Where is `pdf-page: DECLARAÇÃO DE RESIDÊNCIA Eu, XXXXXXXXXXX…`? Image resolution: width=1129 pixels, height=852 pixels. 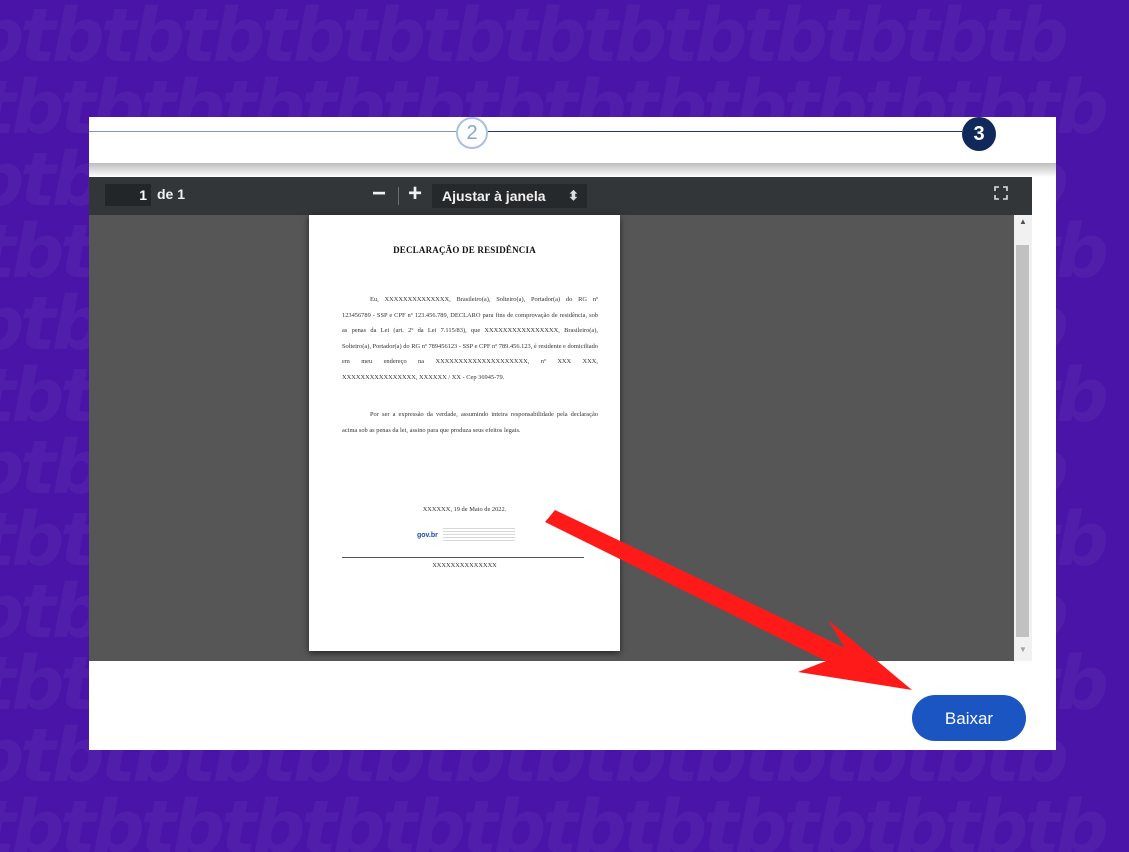 pdf-page: DECLARAÇÃO DE RESIDÊNCIA Eu, XXXXXXXXXXX… is located at coordinates (464, 433).